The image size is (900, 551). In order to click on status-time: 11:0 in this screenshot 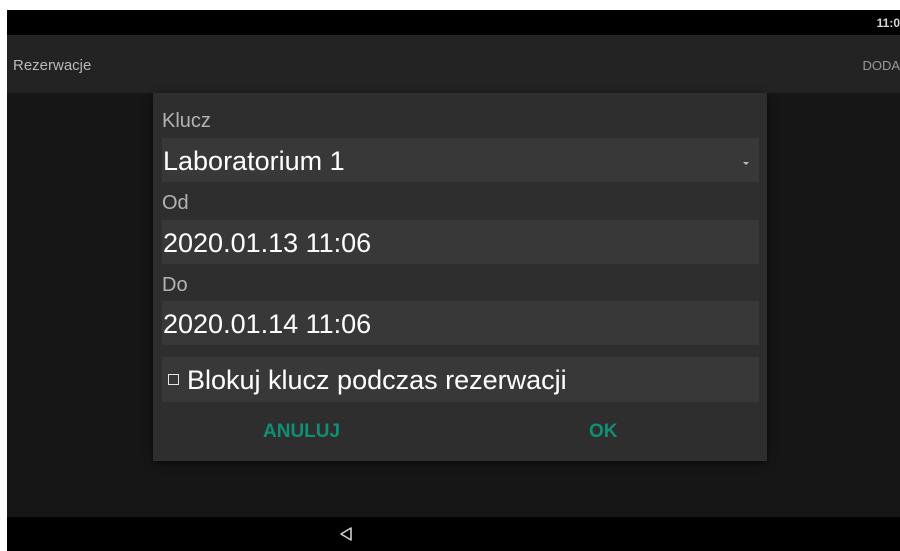, I will do `click(888, 23)`.